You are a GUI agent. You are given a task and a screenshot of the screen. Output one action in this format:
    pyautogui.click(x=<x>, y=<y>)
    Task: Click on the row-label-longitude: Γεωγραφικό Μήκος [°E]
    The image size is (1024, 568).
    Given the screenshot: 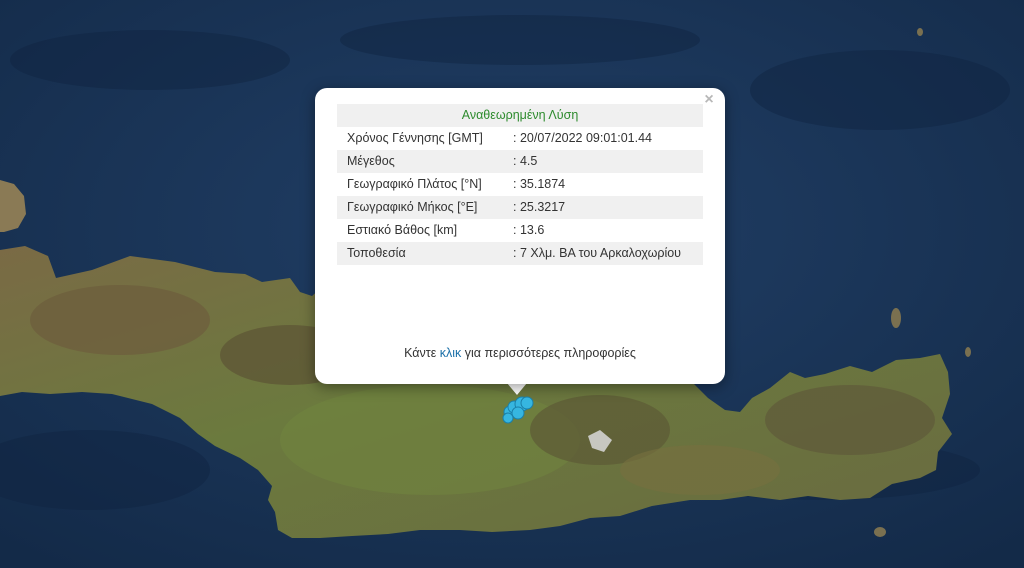 What is the action you would take?
    pyautogui.click(x=422, y=207)
    